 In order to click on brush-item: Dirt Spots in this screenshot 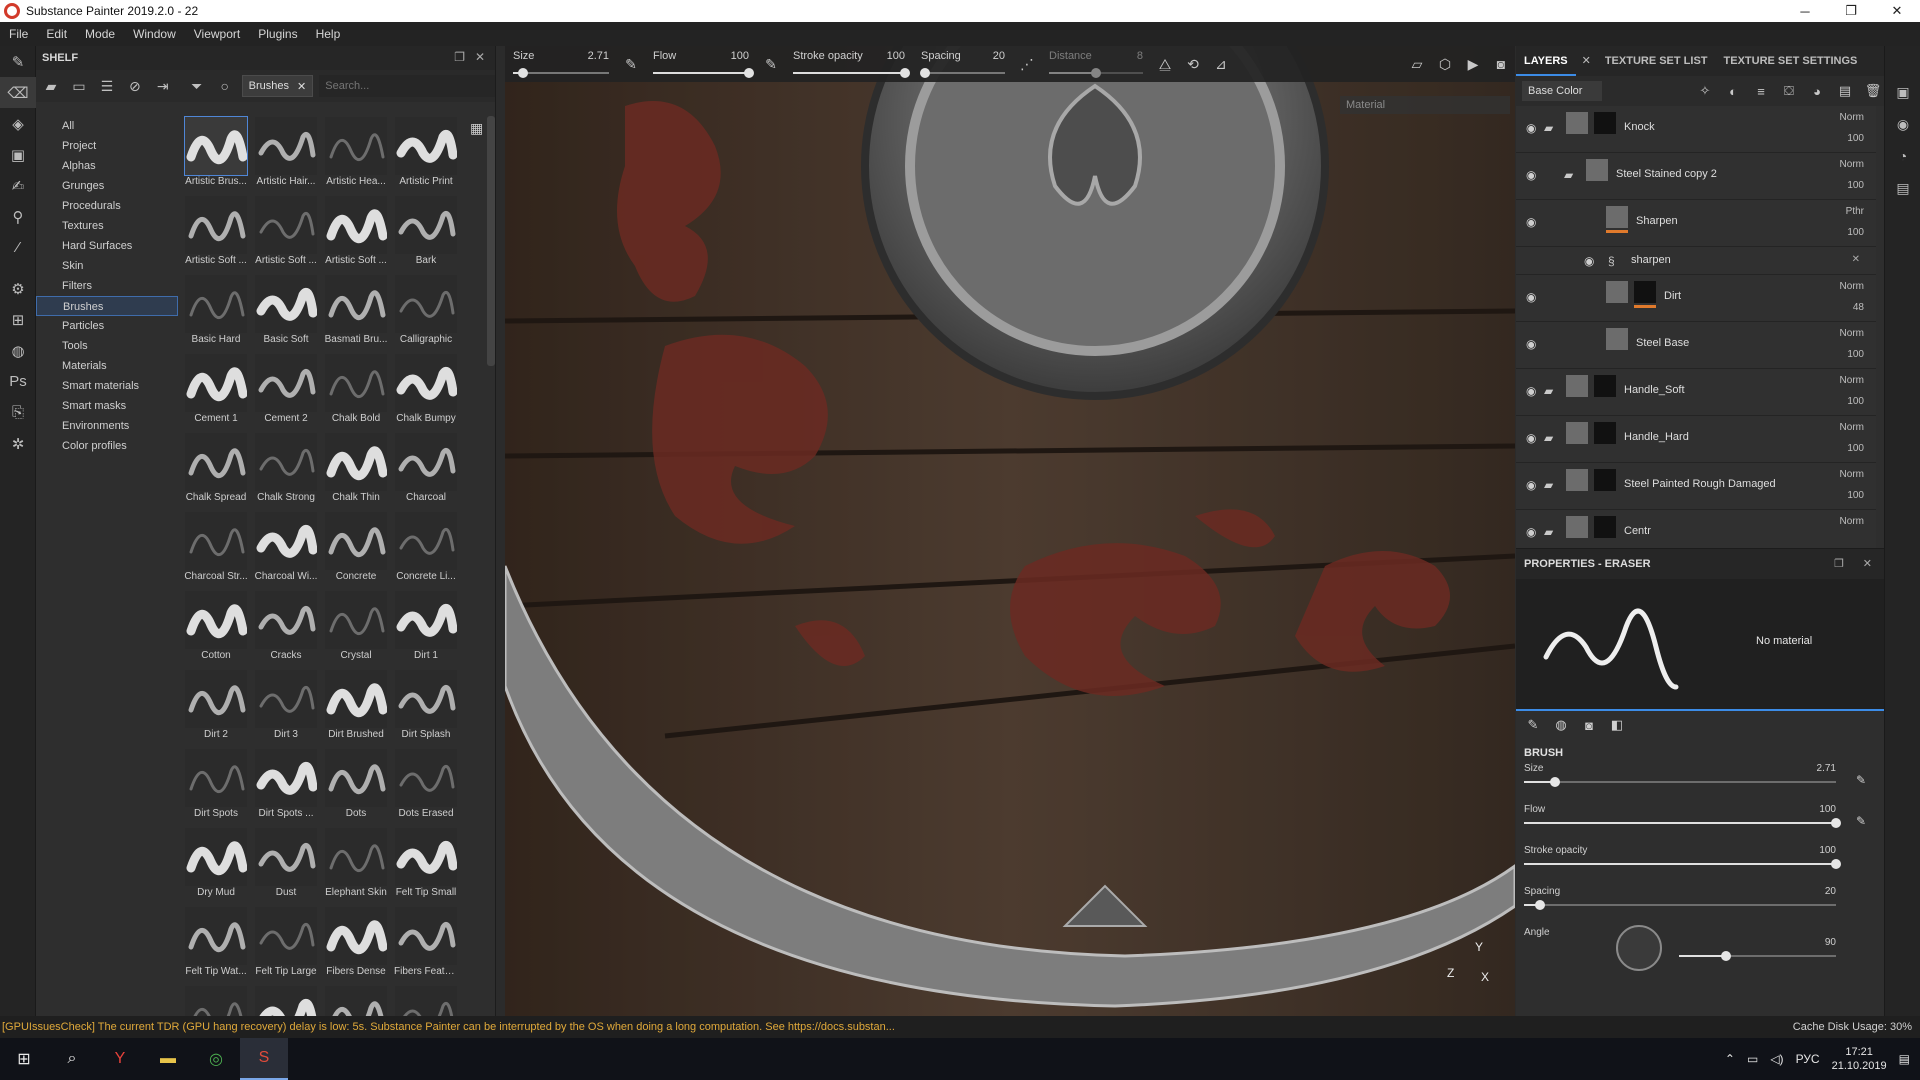, I will do `click(216, 787)`.